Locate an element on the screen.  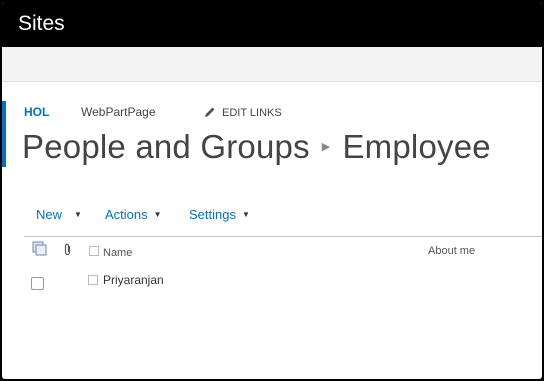
top-nav-page-link: WebPartPage is located at coordinates (118, 112).